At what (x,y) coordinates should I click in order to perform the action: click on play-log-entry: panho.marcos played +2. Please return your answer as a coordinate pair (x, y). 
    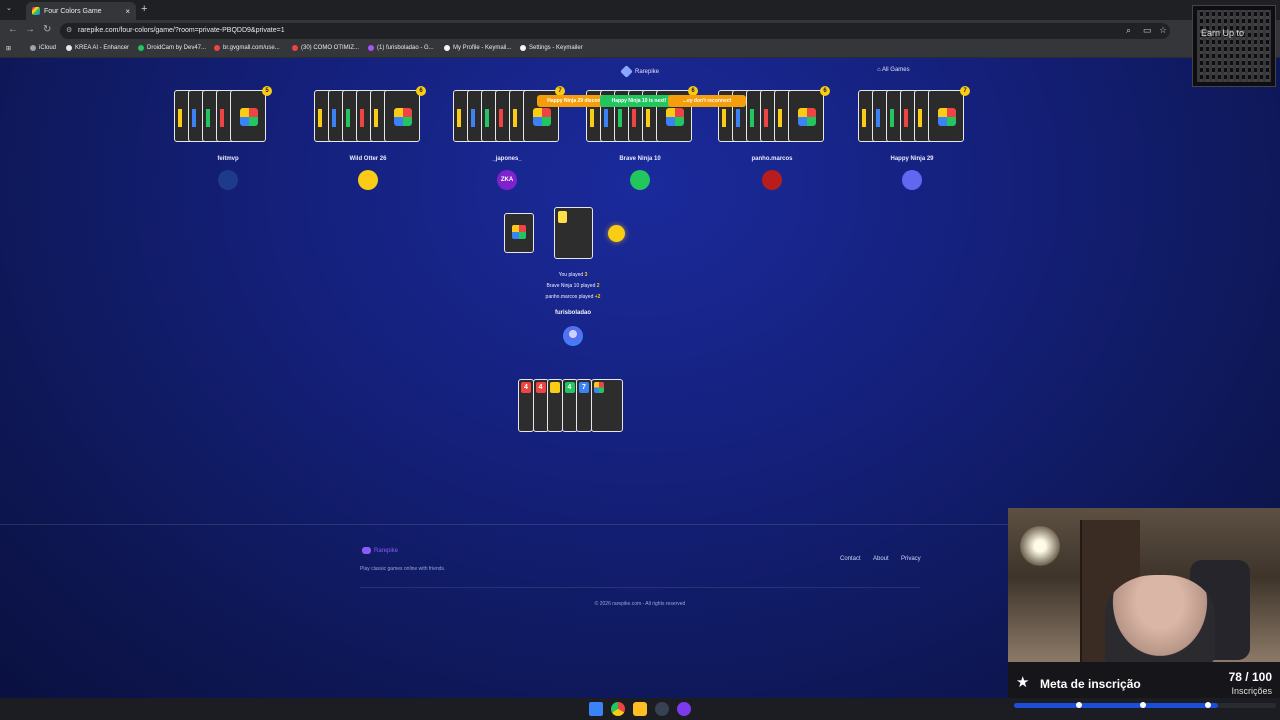
    Looking at the image, I should click on (573, 297).